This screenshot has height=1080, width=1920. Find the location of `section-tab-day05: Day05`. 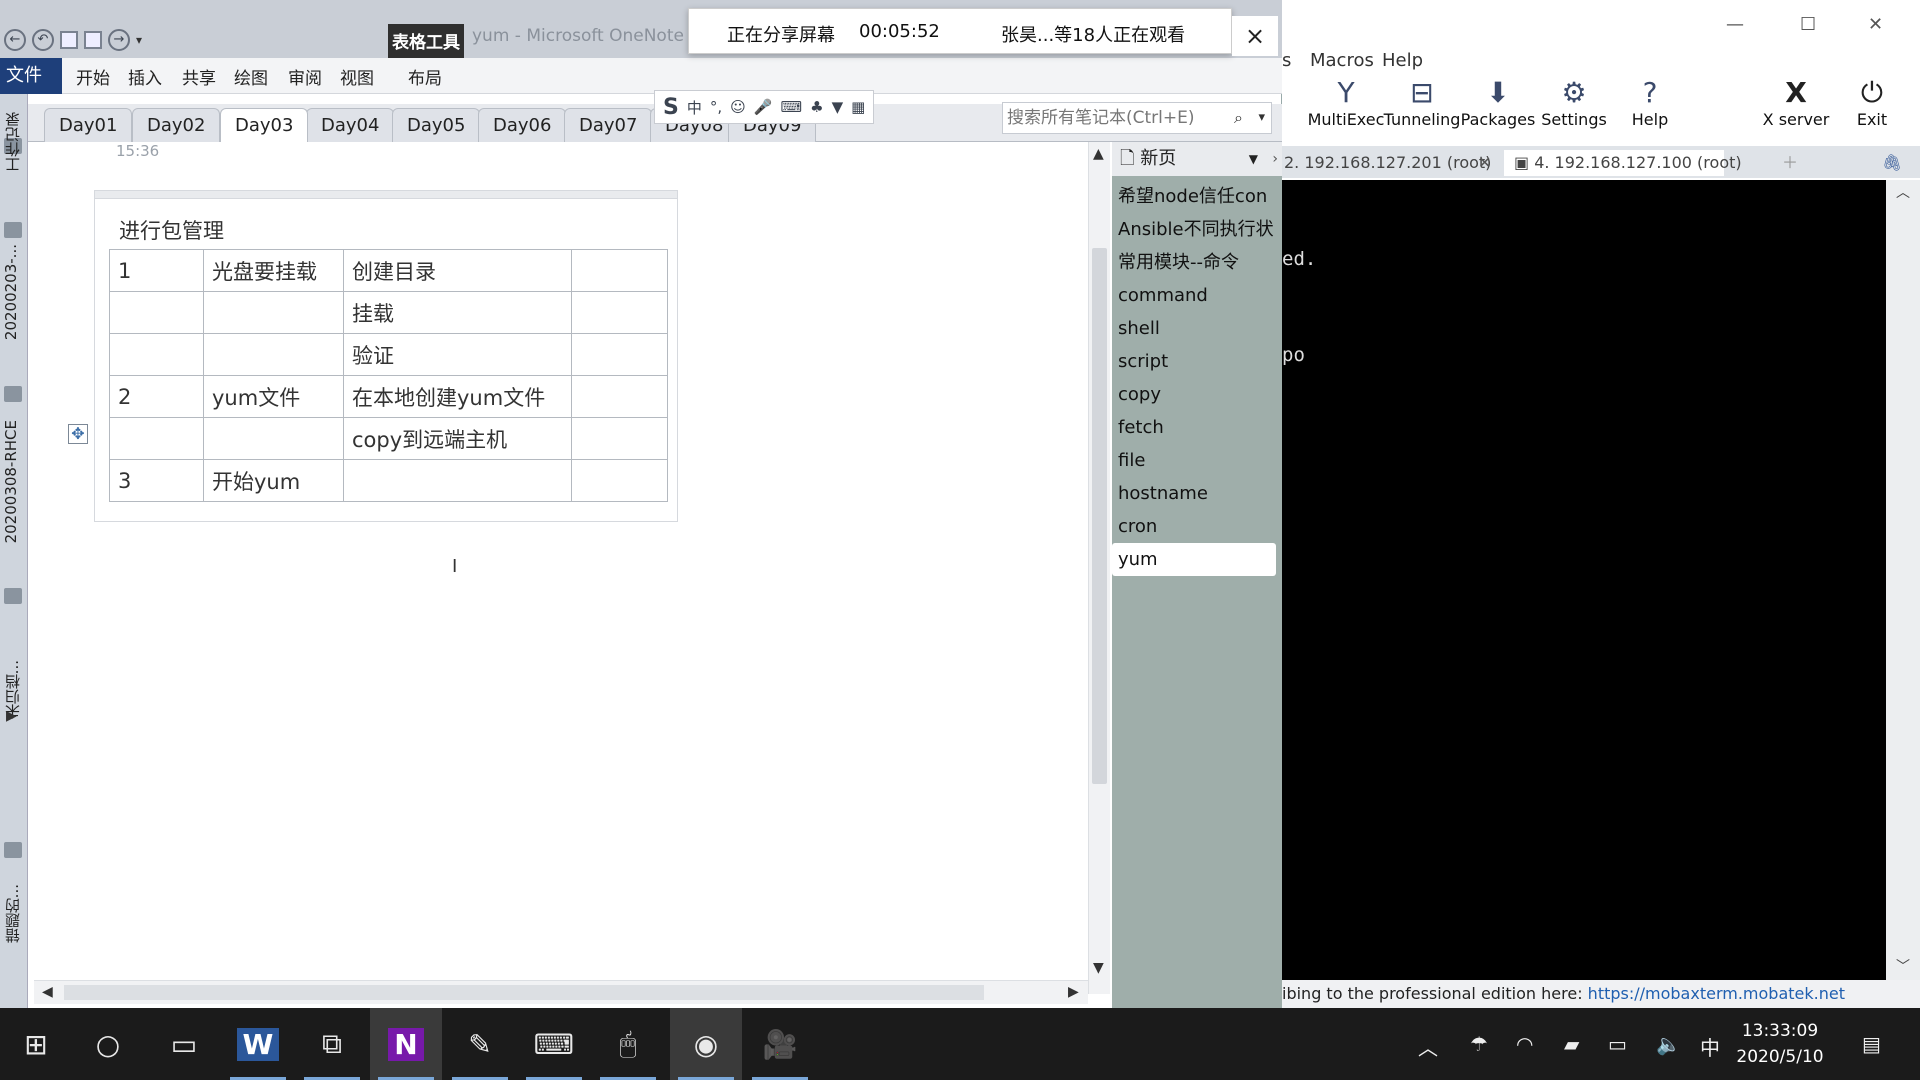

section-tab-day05: Day05 is located at coordinates (436, 125).